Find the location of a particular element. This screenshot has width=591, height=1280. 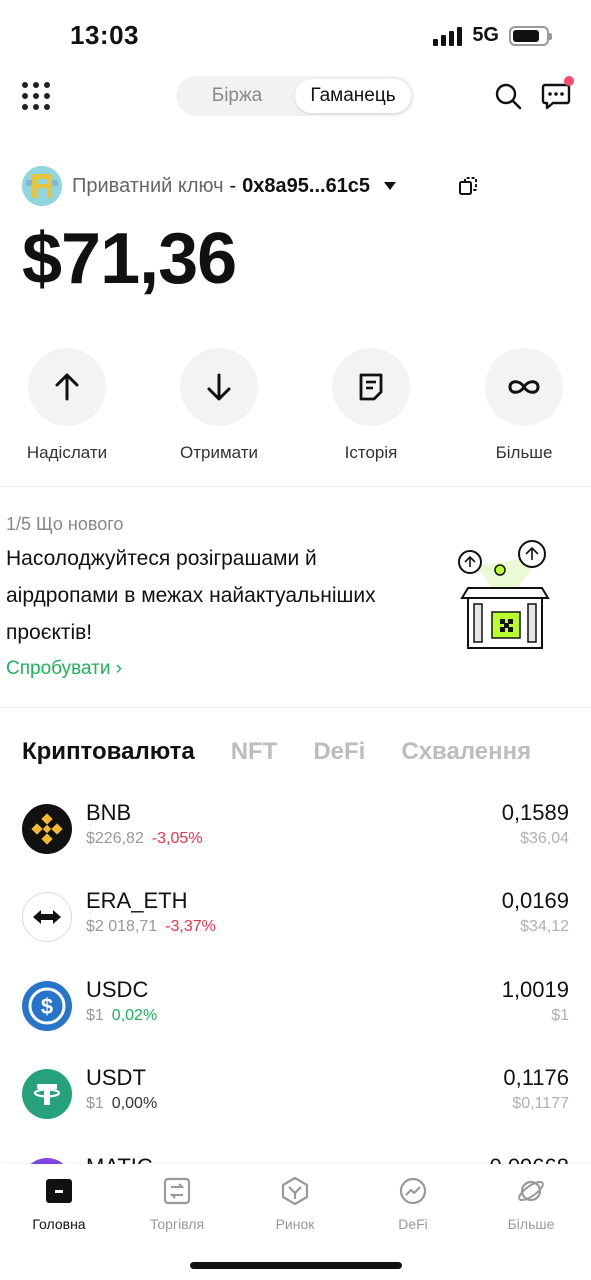

receive-circle is located at coordinates (219, 387).